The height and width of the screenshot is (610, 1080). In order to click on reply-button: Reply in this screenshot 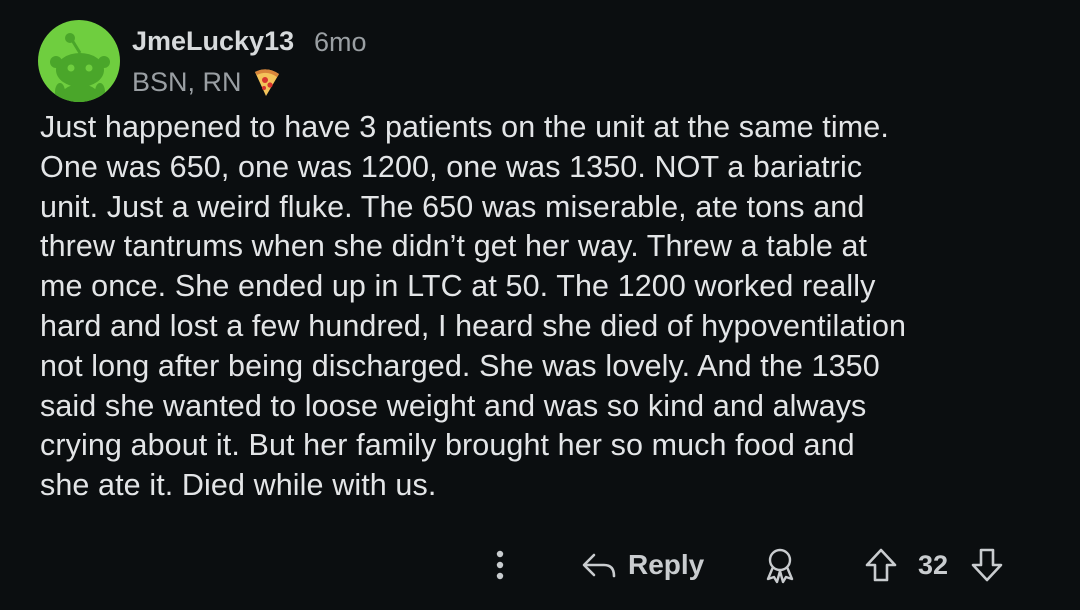, I will do `click(642, 565)`.